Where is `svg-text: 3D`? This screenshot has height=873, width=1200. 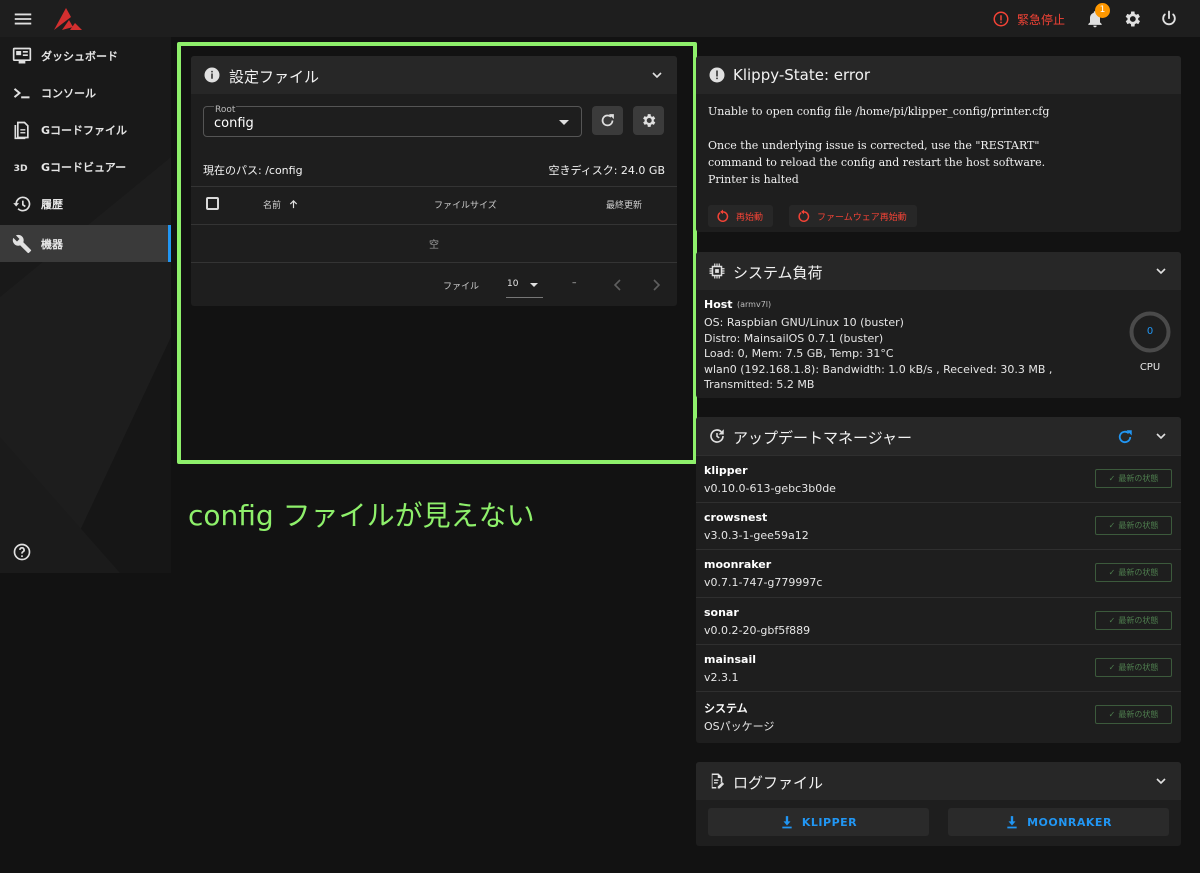 svg-text: 3D is located at coordinates (21, 168).